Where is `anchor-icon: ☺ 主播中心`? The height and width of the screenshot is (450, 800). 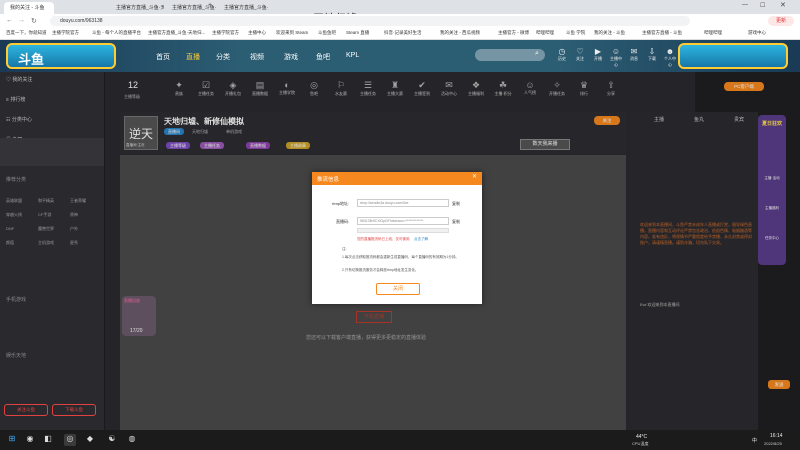 anchor-icon: ☺ 主播中心 is located at coordinates (616, 57).